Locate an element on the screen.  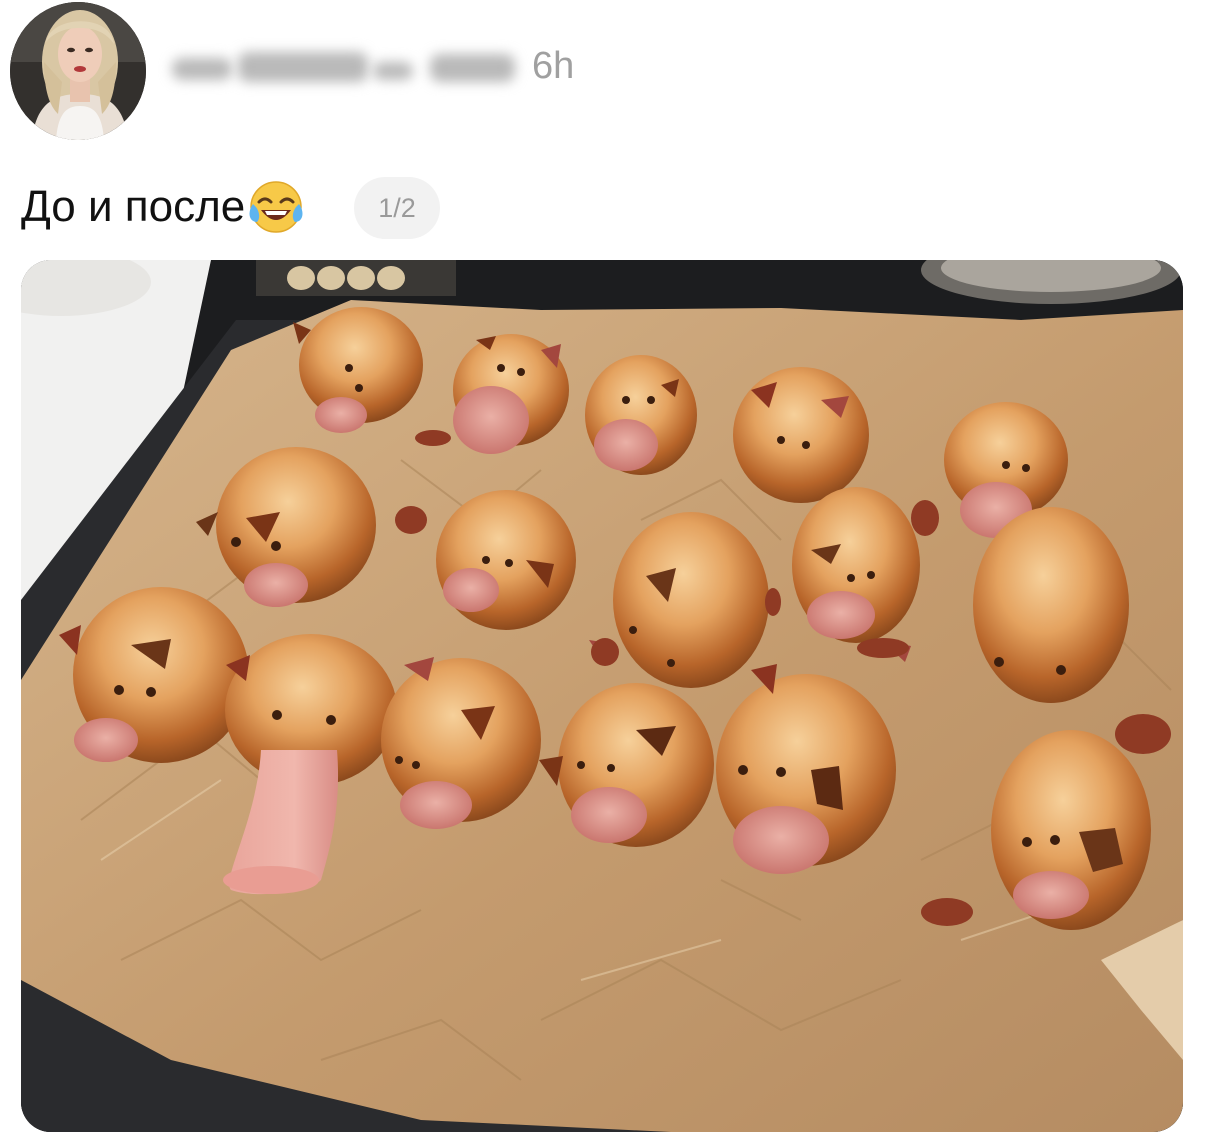
face-with-tears-of-joy-icon is located at coordinates (276, 207).